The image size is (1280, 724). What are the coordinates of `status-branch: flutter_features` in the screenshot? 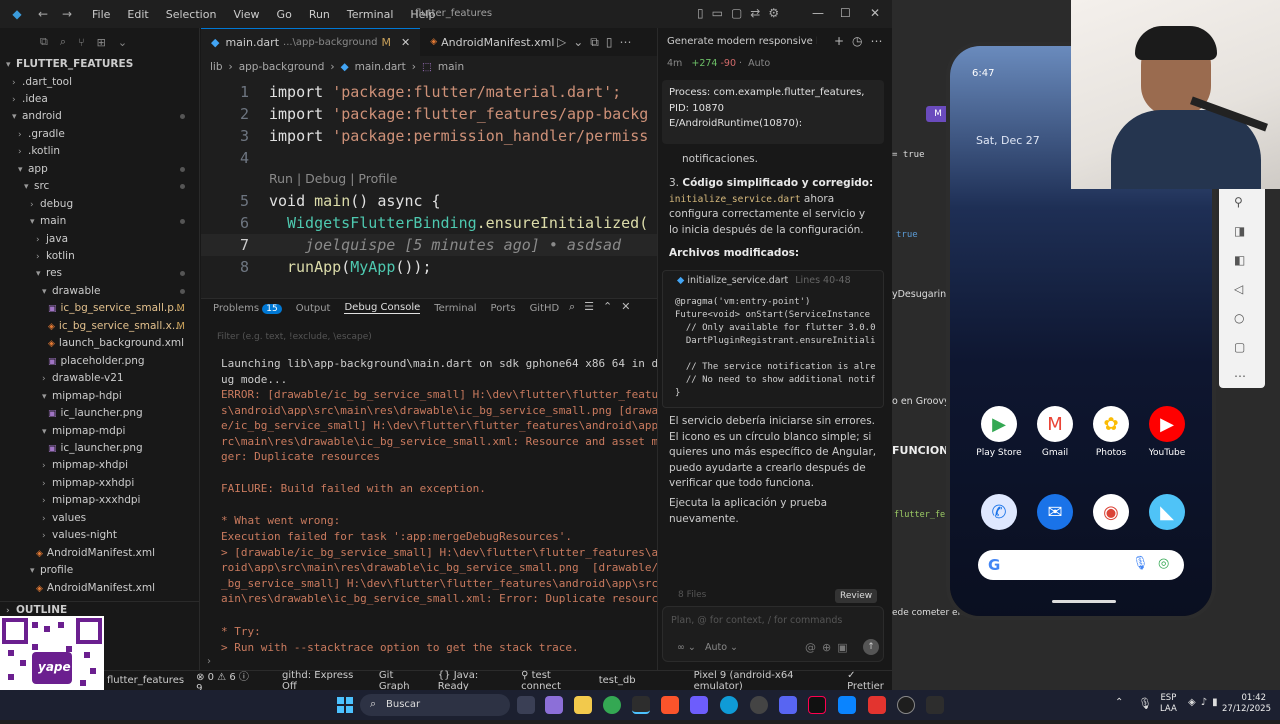 It's located at (145, 680).